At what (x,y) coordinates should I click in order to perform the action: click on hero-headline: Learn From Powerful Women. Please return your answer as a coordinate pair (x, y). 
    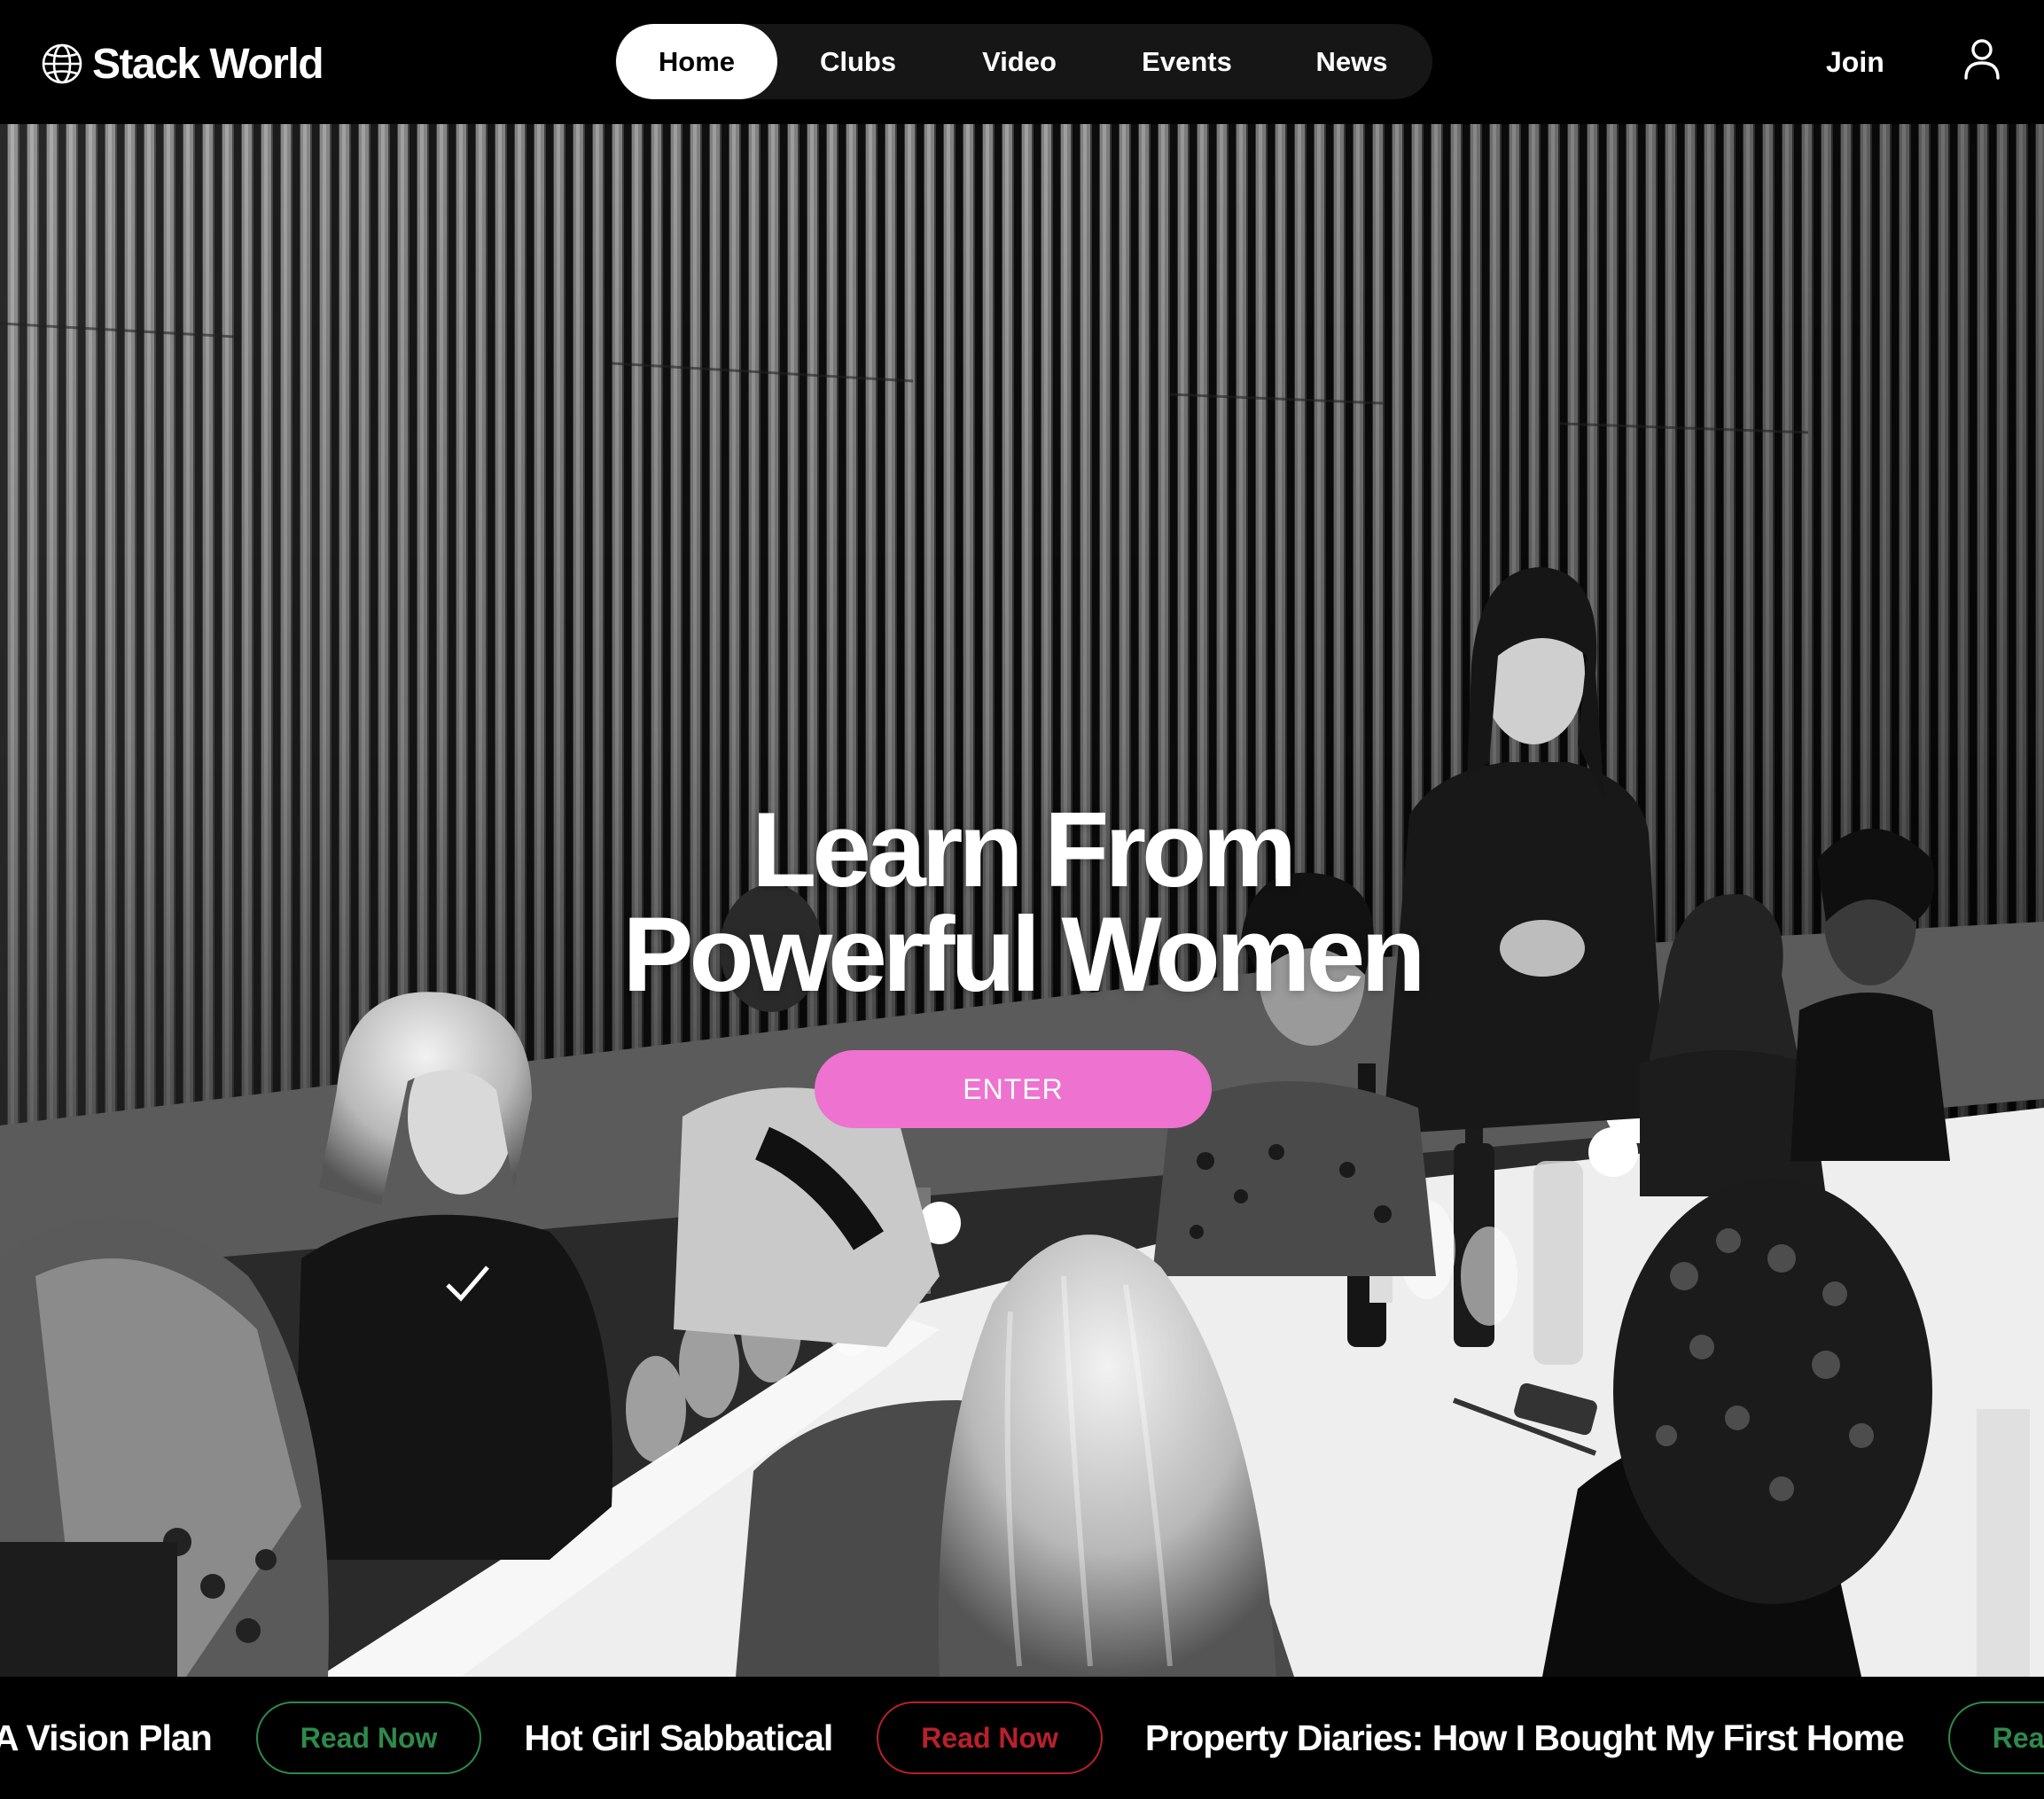
    Looking at the image, I should click on (1022, 902).